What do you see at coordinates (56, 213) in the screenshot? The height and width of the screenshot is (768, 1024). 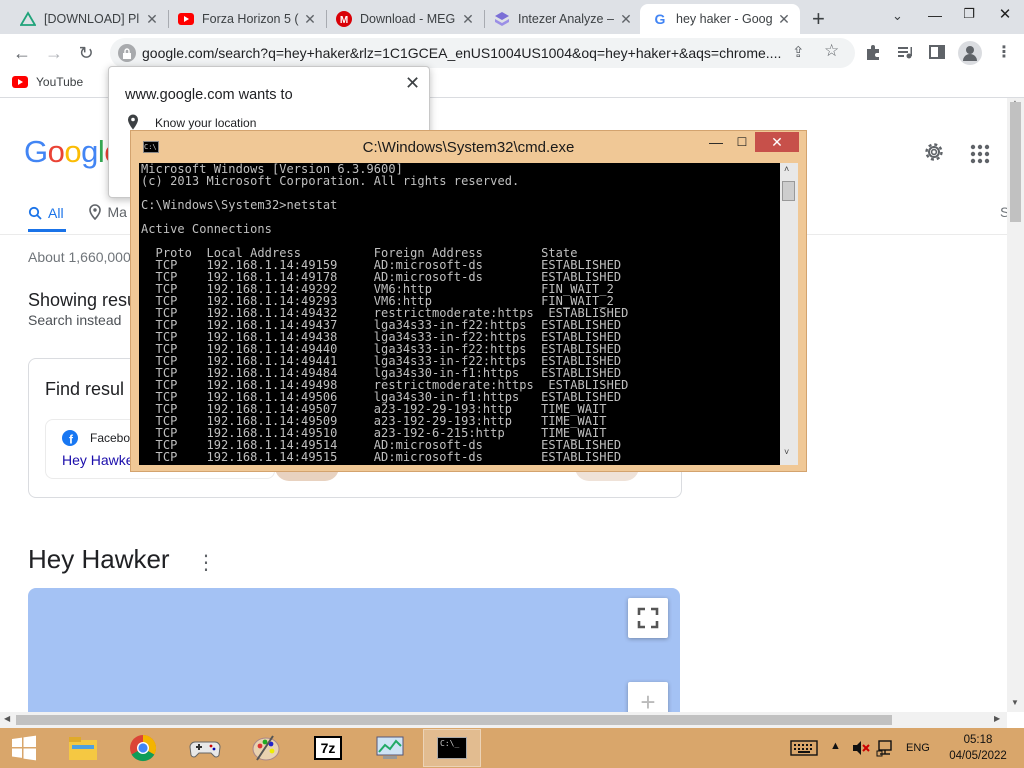 I see `tab-all-label: All` at bounding box center [56, 213].